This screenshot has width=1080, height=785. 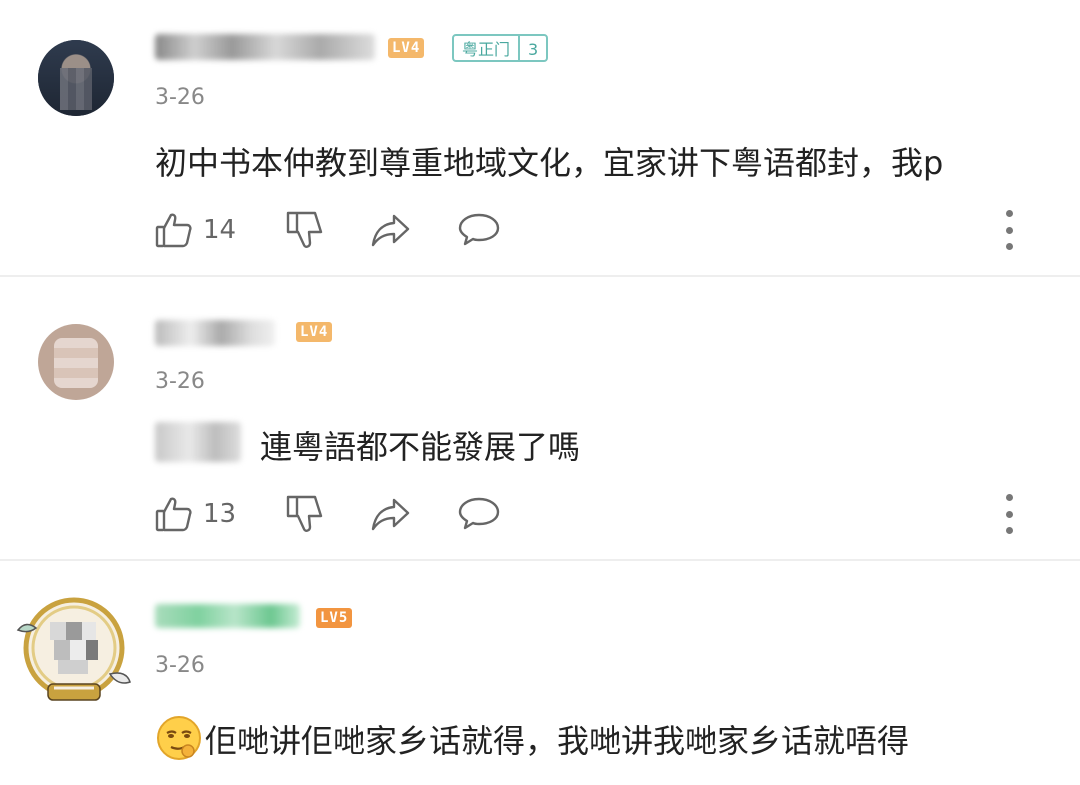 I want to click on action-bar: 14, so click(x=605, y=230).